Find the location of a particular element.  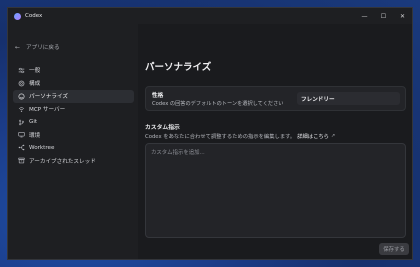

maximize-button: ☐ is located at coordinates (383, 16).